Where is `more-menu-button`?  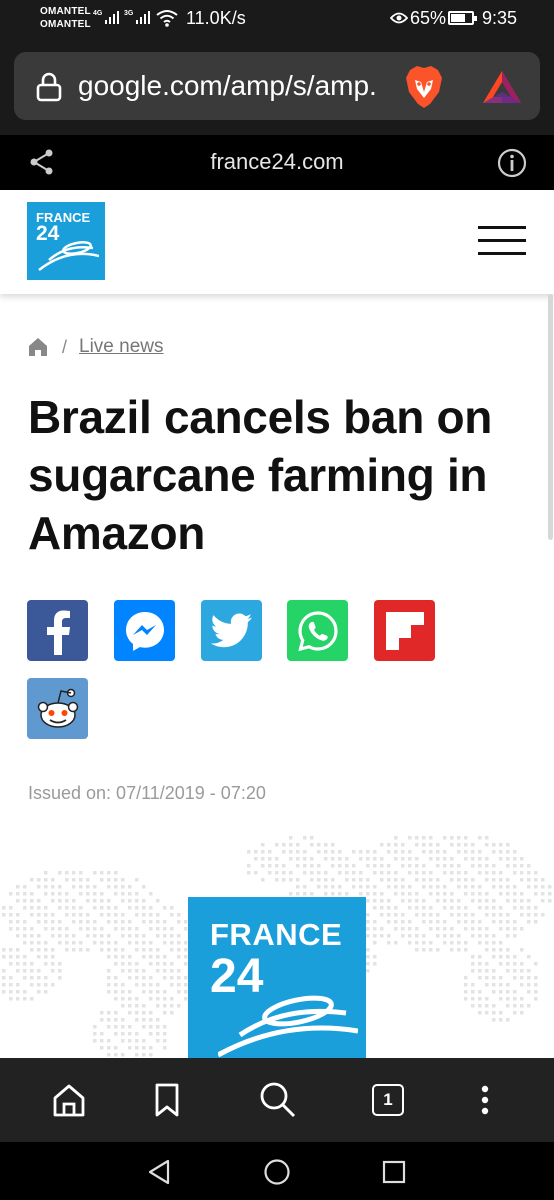 more-menu-button is located at coordinates (485, 1100).